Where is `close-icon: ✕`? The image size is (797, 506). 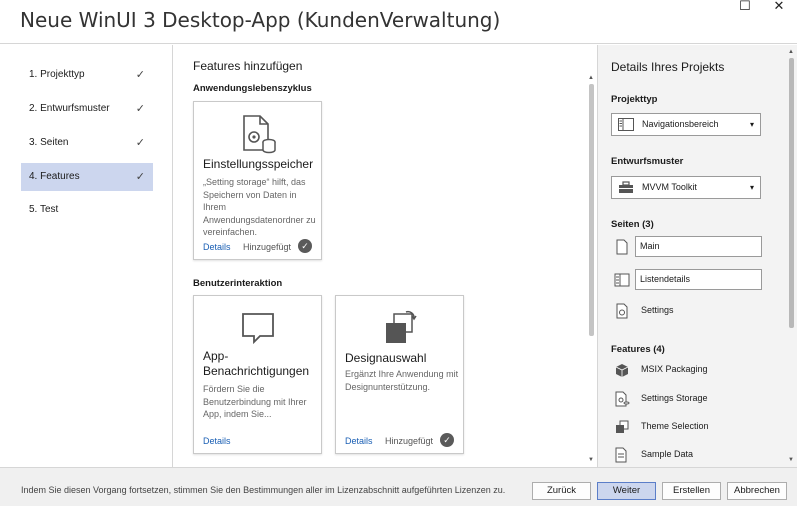
close-icon: ✕ is located at coordinates (779, 7).